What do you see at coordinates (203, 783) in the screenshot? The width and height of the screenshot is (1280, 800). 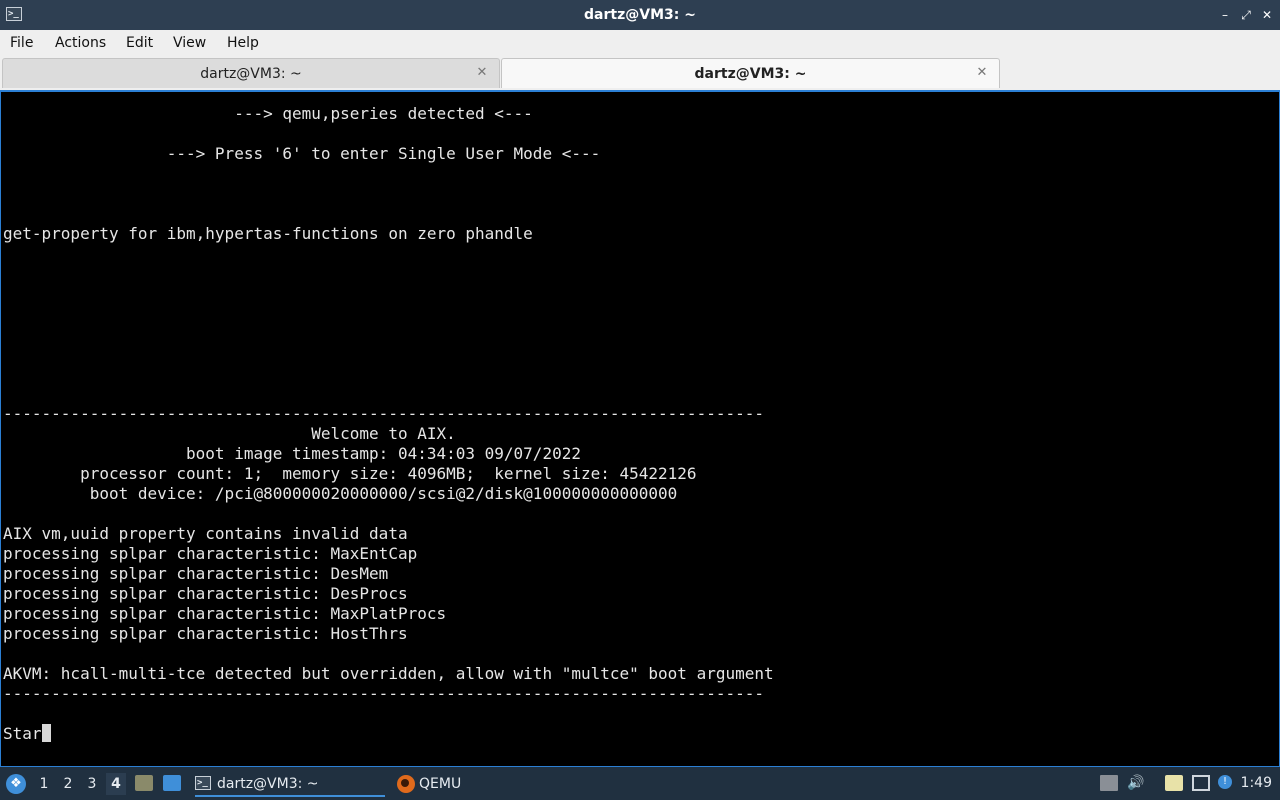 I see `terminal-icon: >_` at bounding box center [203, 783].